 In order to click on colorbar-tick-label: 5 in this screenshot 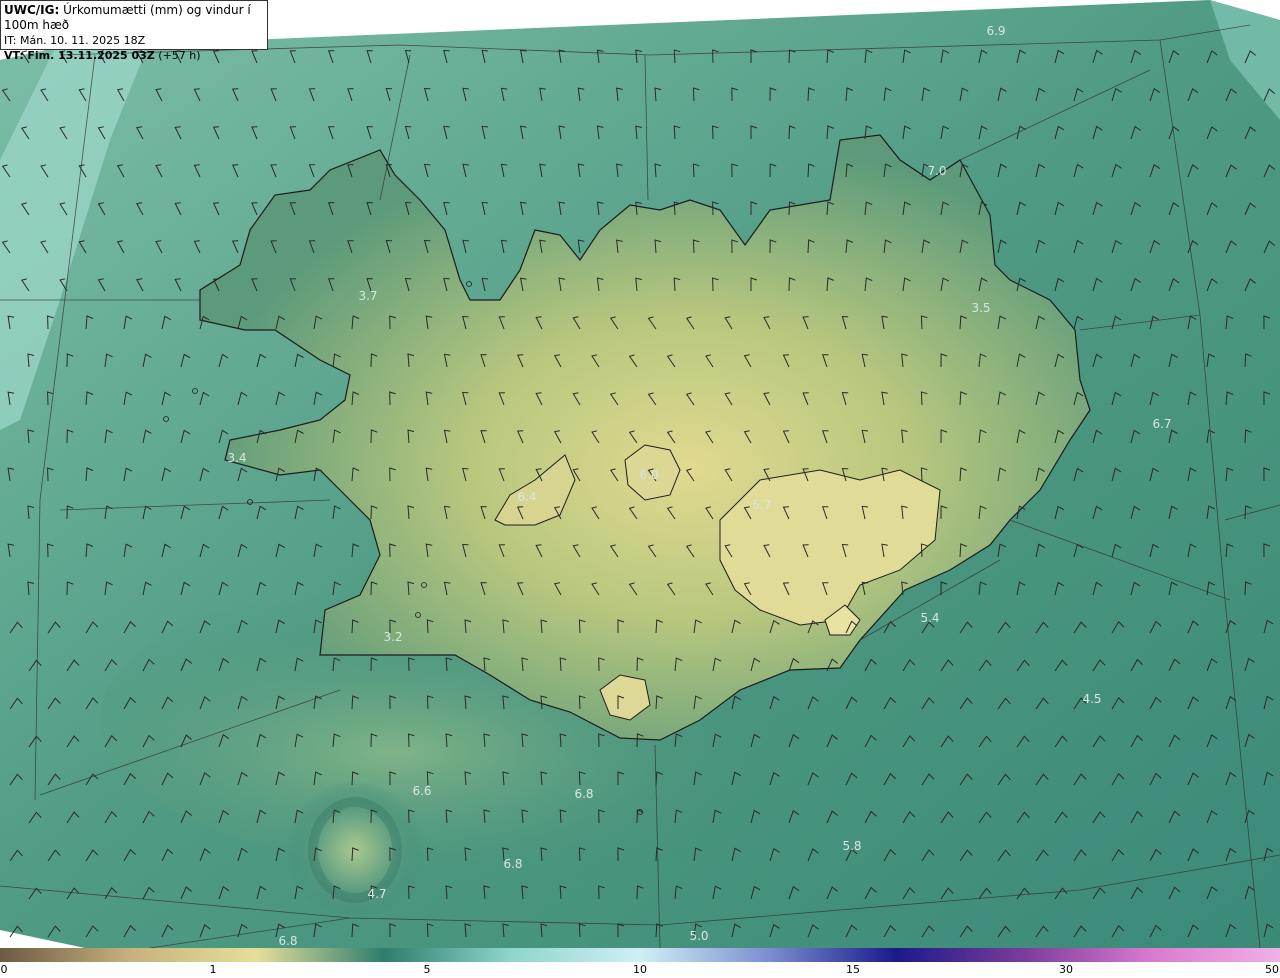, I will do `click(427, 969)`.